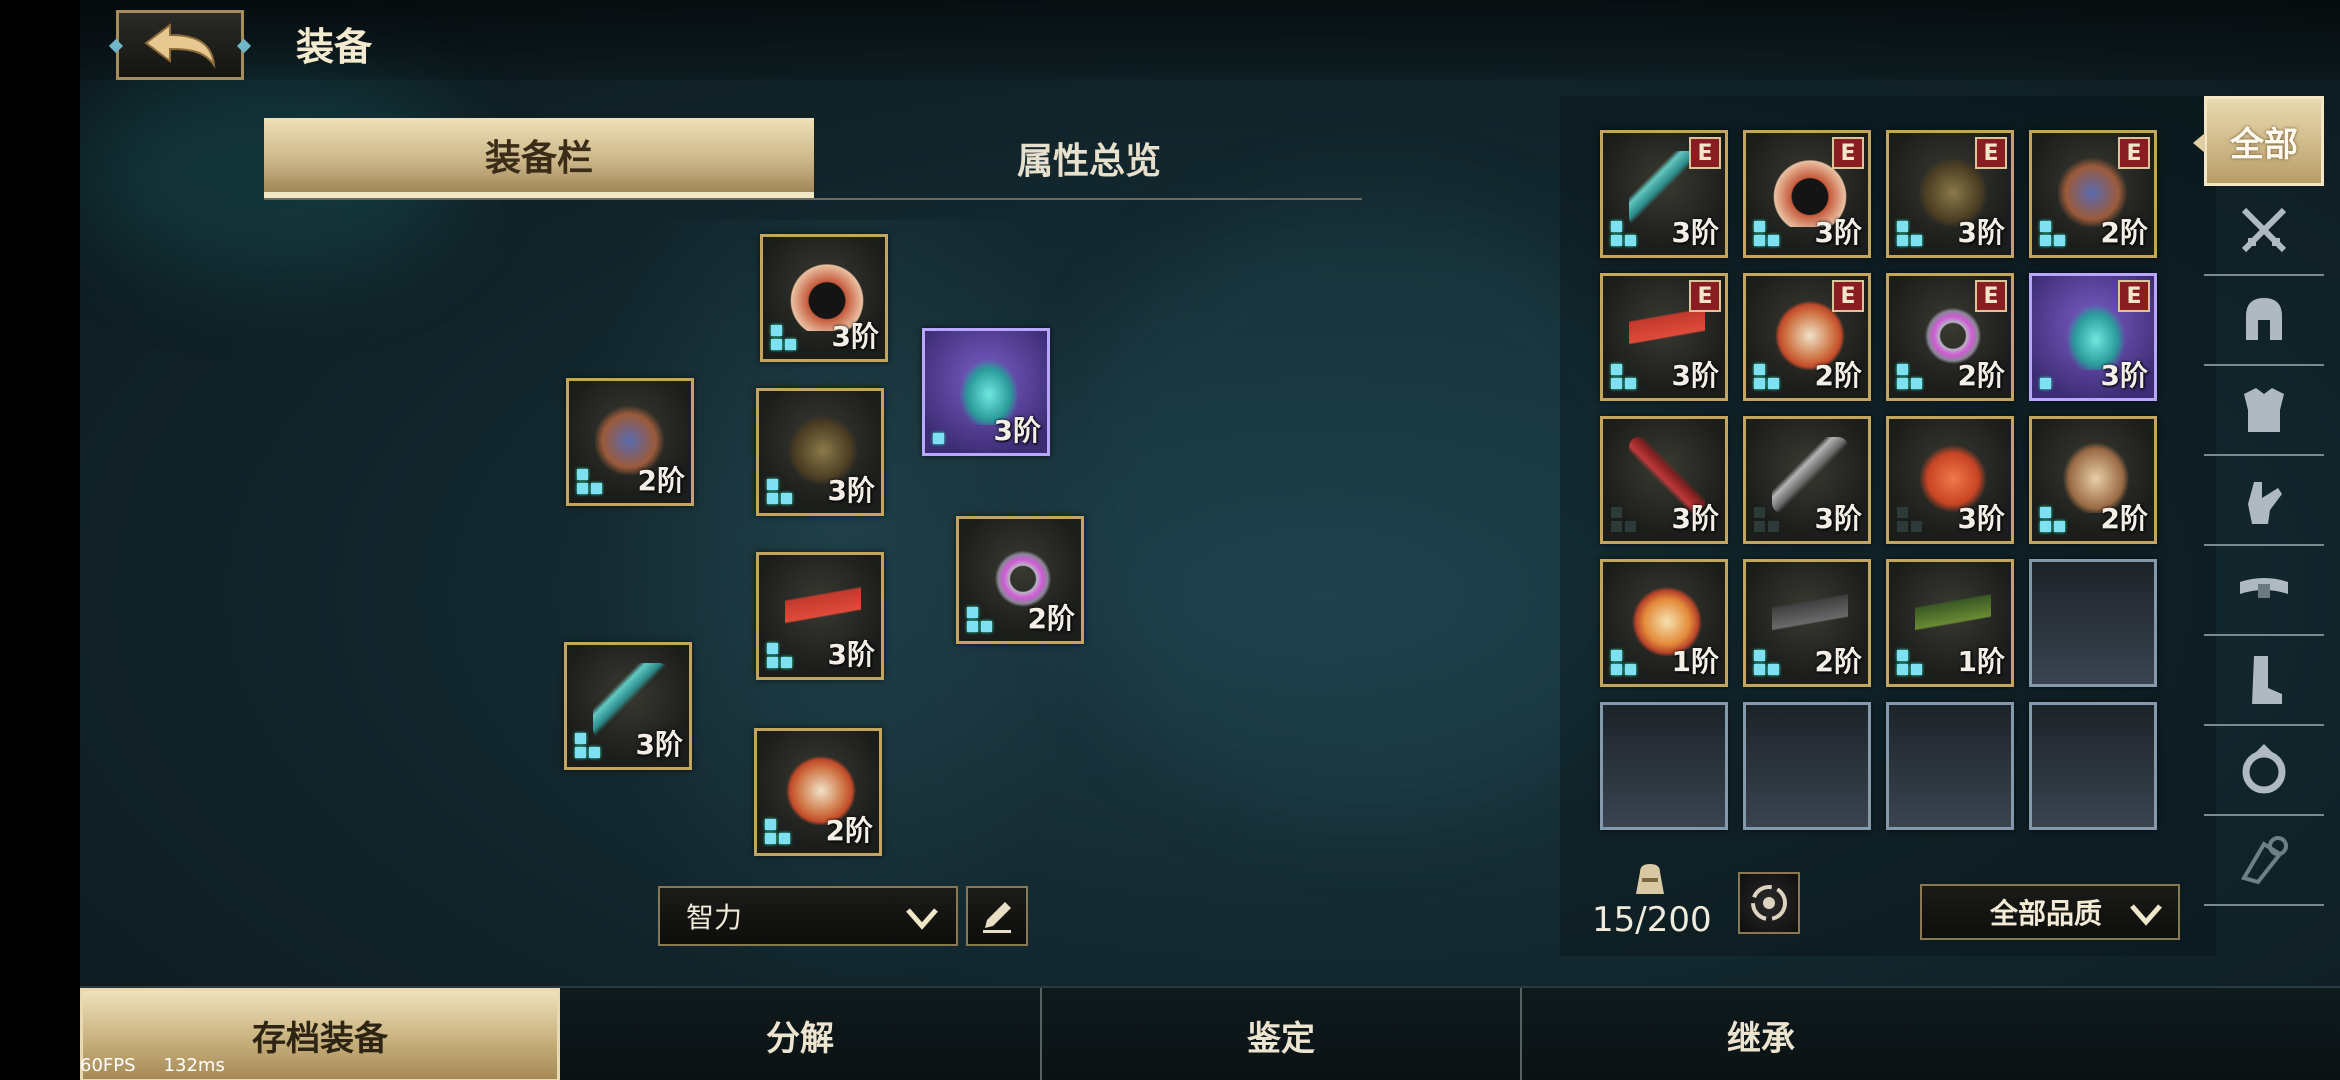 The height and width of the screenshot is (1080, 2340). I want to click on category-boots, so click(2264, 681).